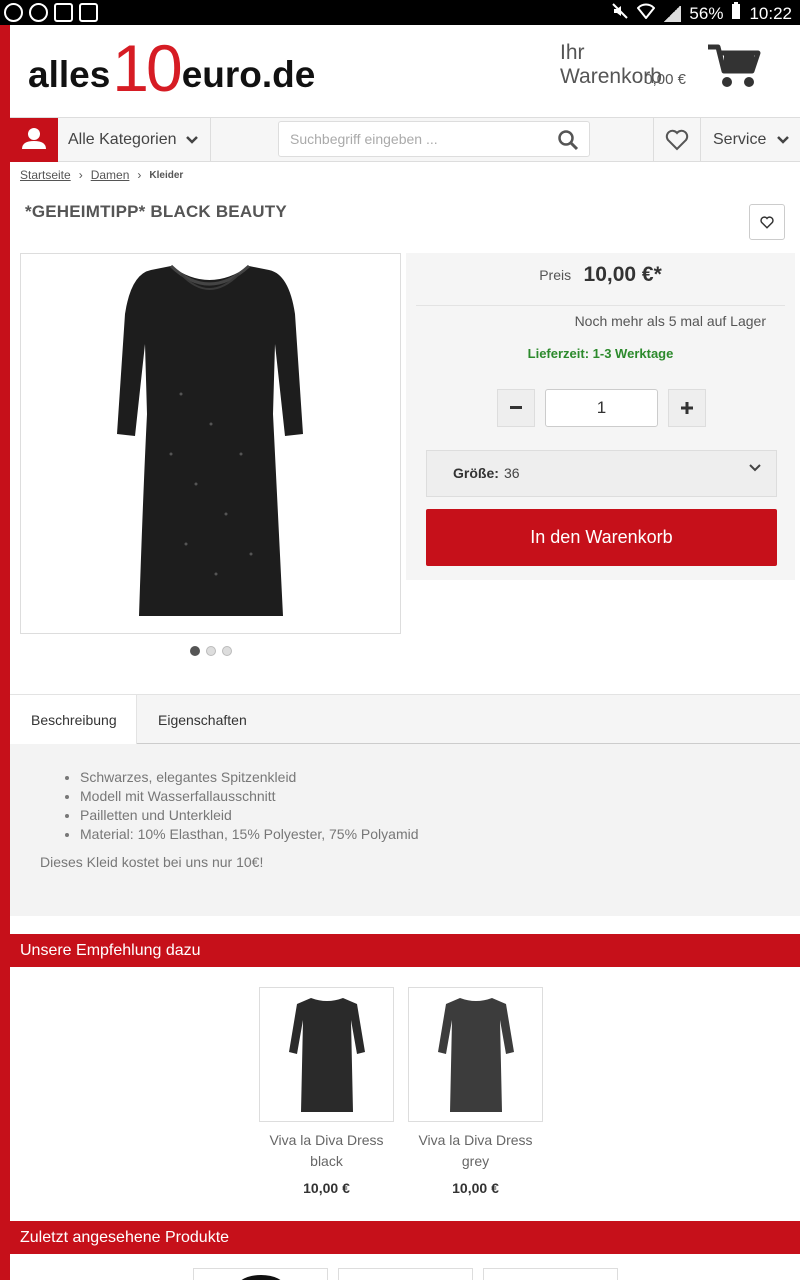 This screenshot has width=800, height=1280. Describe the element at coordinates (249, 815) in the screenshot. I see `list-item: Pailletten und Unterkleid` at that location.